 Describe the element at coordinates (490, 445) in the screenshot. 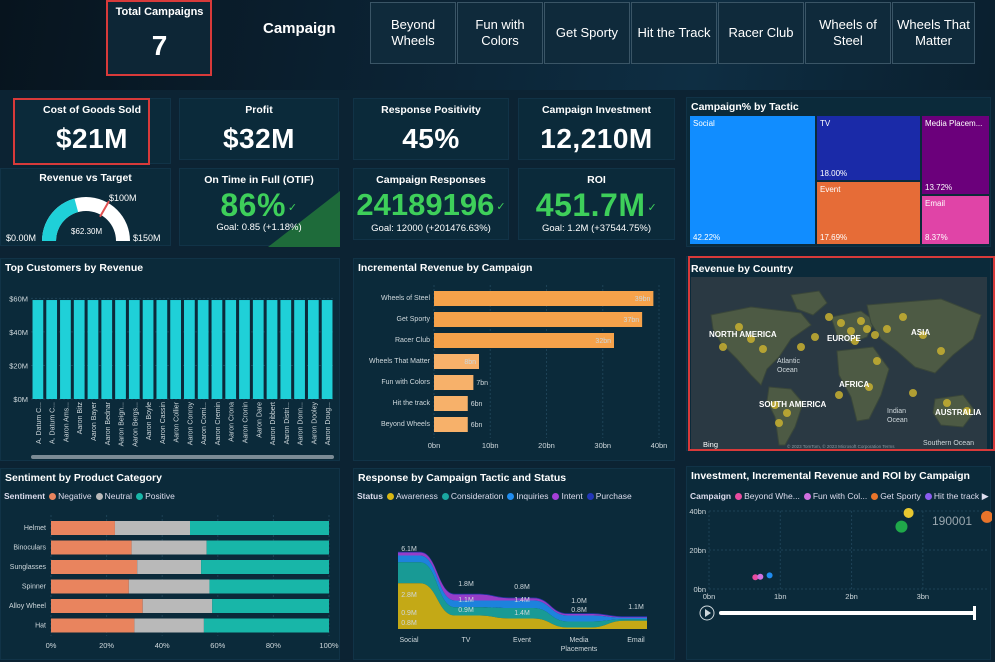

I see `x-tick-label: 10bn` at that location.